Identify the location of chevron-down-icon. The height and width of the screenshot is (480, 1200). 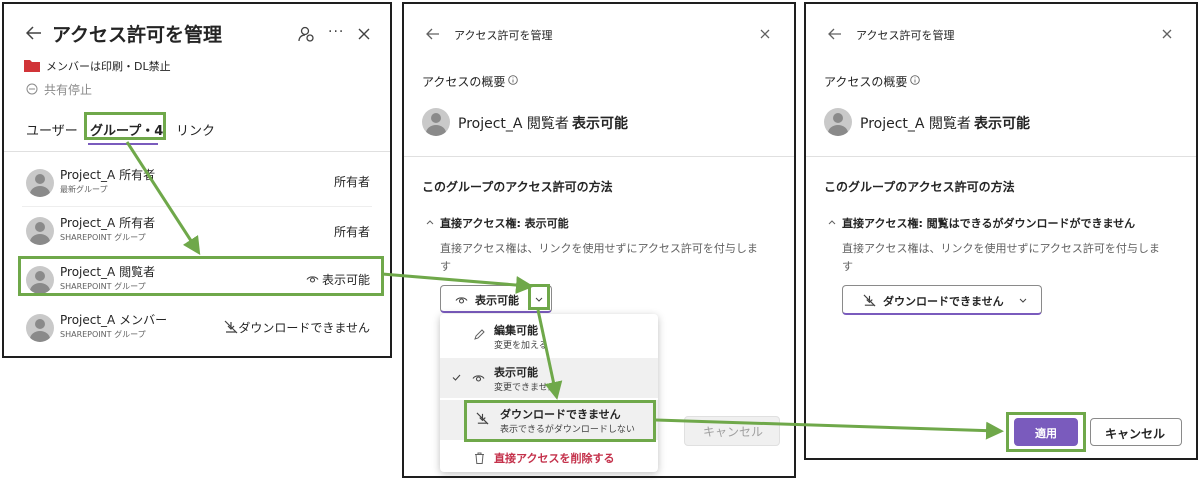
(1023, 300).